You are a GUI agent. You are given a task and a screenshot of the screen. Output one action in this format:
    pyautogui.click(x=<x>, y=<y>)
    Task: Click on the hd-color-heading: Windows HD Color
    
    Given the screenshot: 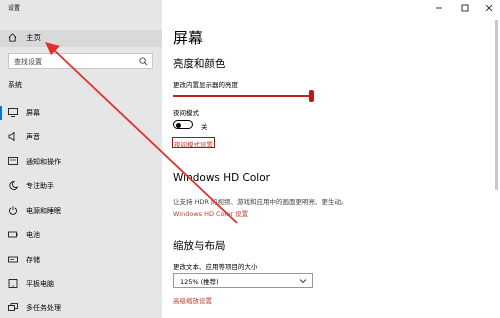 What is the action you would take?
    pyautogui.click(x=221, y=178)
    